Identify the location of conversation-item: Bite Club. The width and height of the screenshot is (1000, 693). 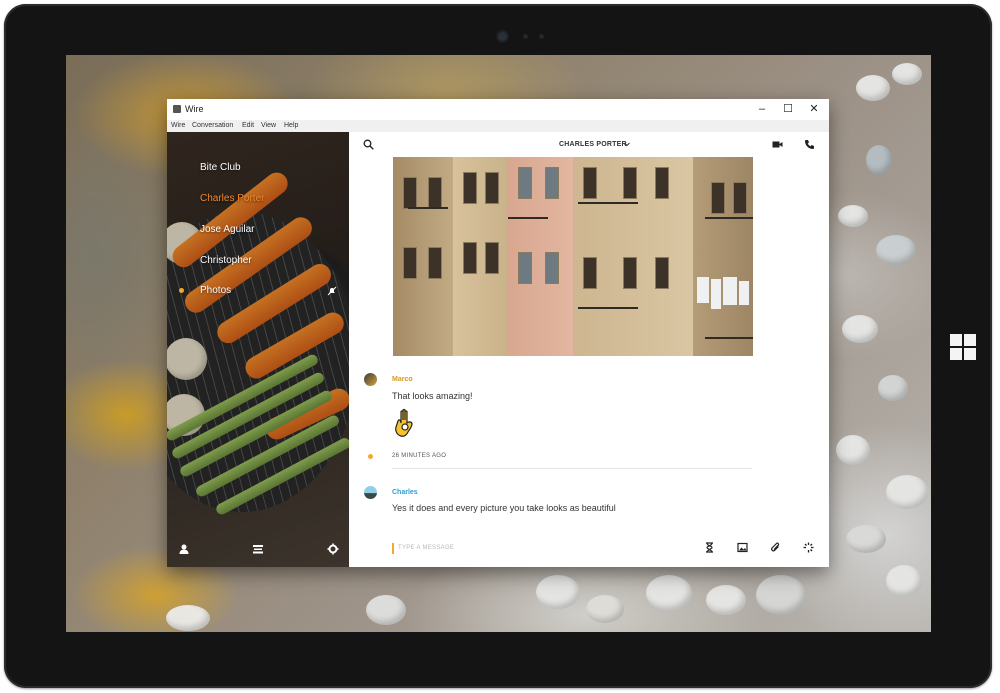
(220, 167).